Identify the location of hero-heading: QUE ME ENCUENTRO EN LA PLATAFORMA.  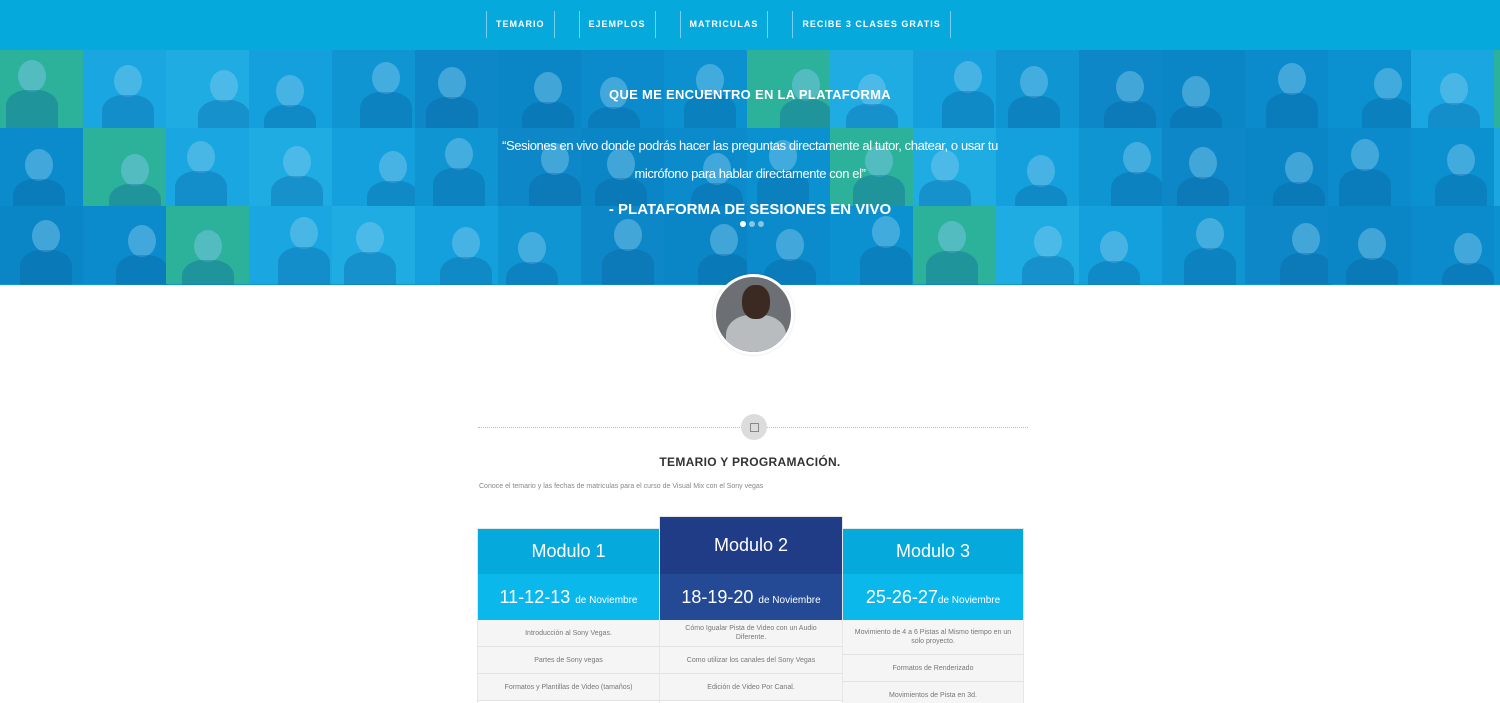
(750, 94).